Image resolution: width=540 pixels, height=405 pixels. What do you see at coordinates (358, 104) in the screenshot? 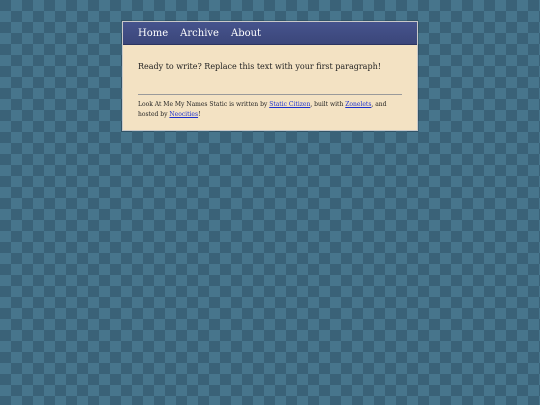
I see `zonelets-link: Zonelets` at bounding box center [358, 104].